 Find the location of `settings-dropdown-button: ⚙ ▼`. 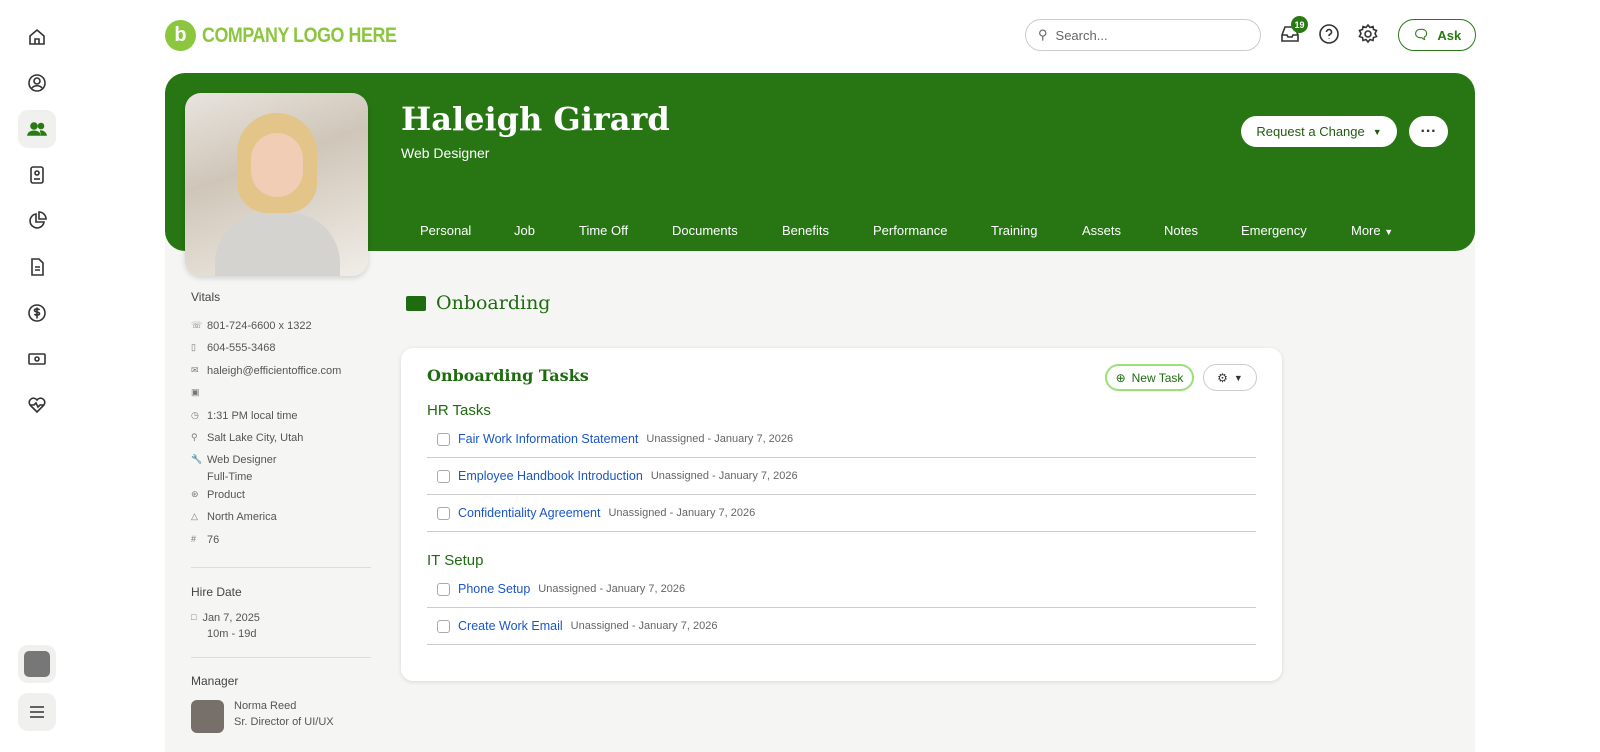

settings-dropdown-button: ⚙ ▼ is located at coordinates (1230, 377).